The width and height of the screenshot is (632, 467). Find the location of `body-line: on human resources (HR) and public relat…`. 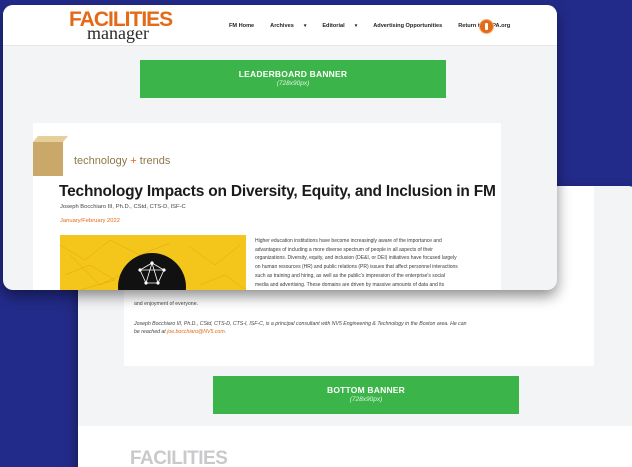

body-line: on human resources (HR) and public relat… is located at coordinates (356, 267).